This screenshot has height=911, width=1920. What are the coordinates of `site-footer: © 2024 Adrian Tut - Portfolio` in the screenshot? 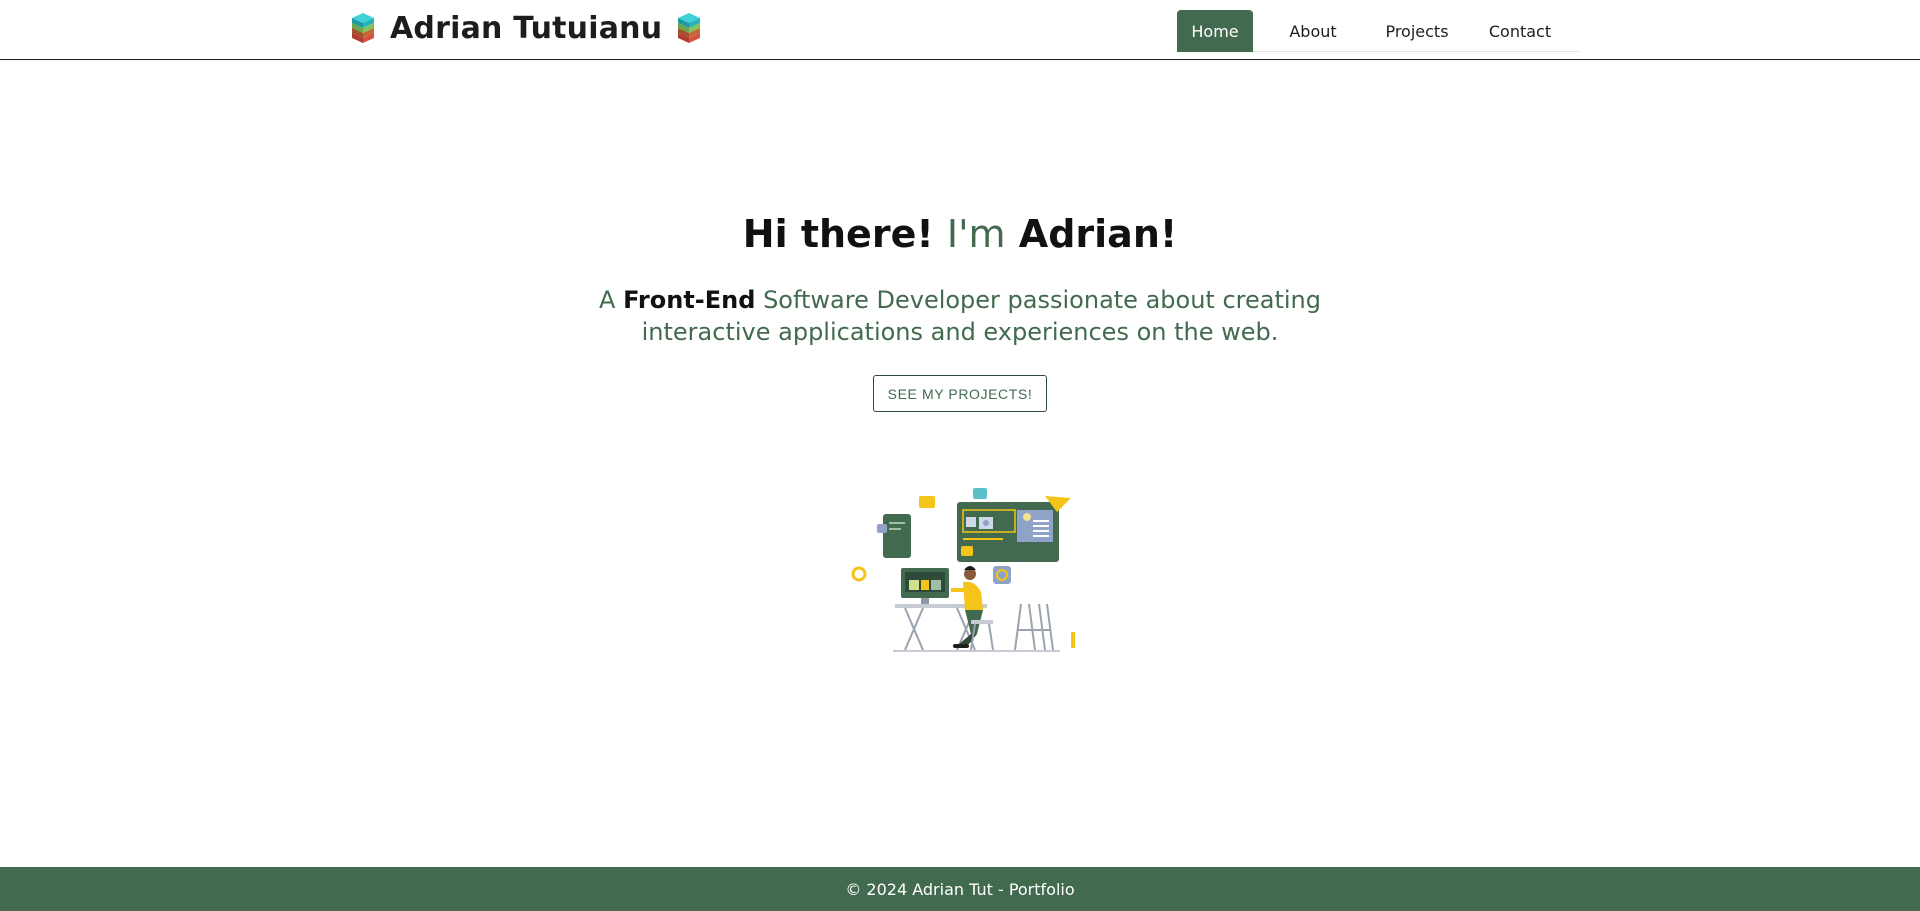 It's located at (960, 889).